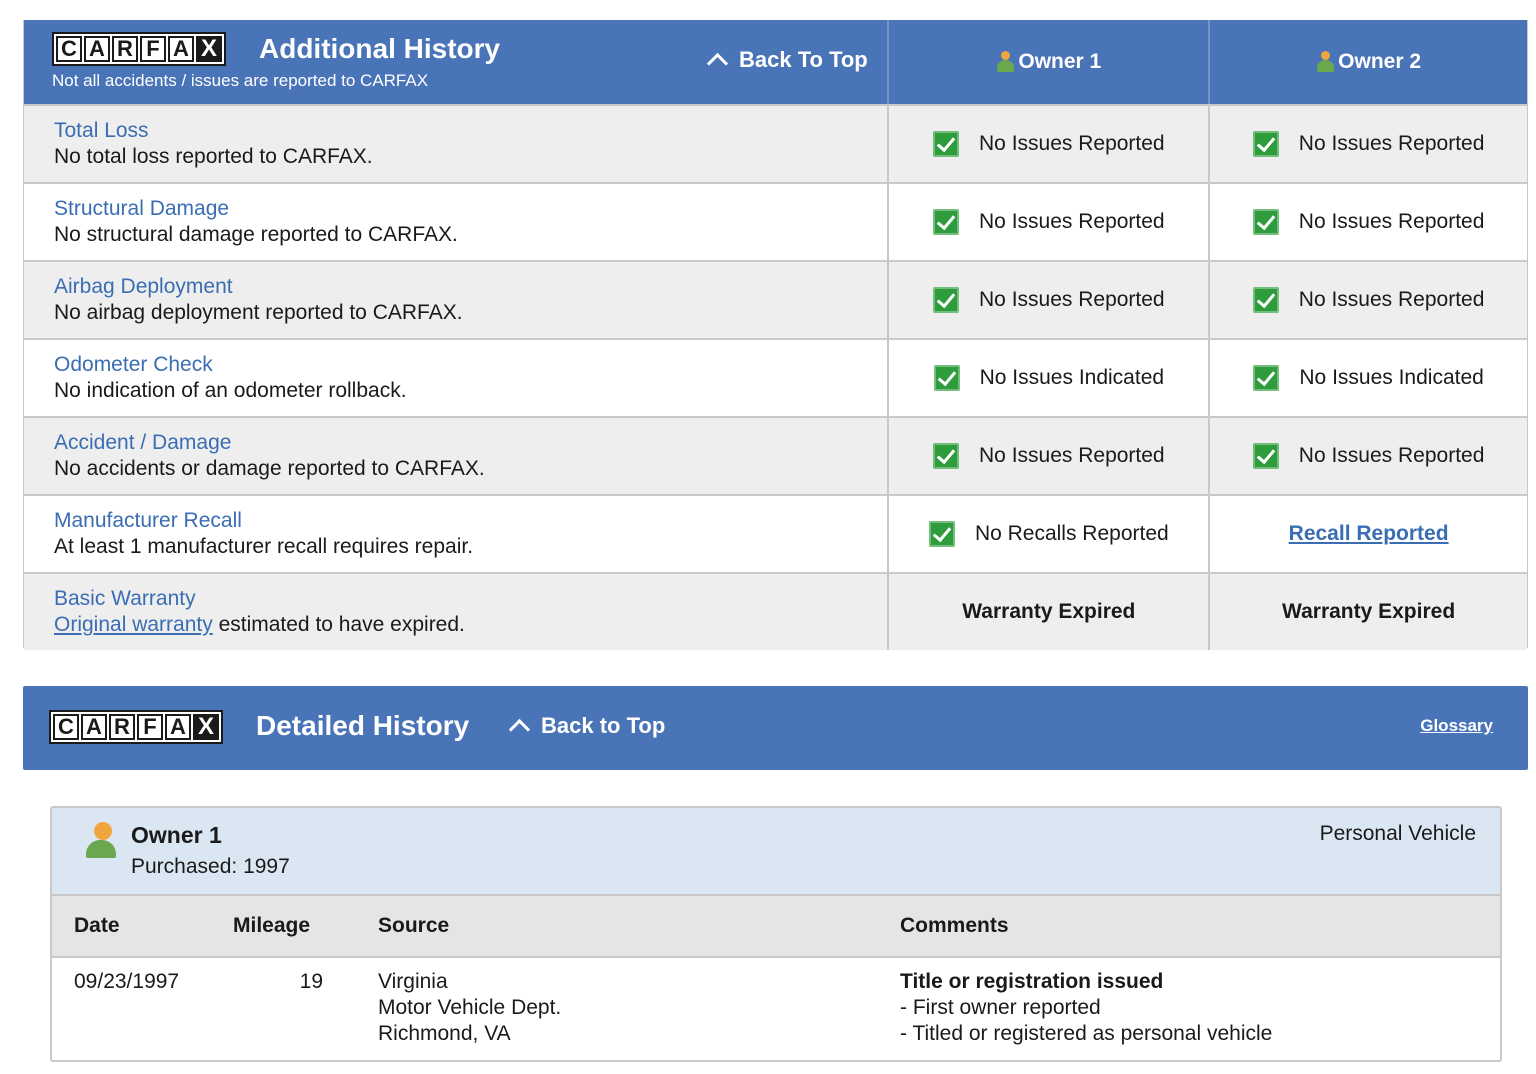 This screenshot has height=1074, width=1536. I want to click on status-text: No Recalls Reported, so click(1071, 533).